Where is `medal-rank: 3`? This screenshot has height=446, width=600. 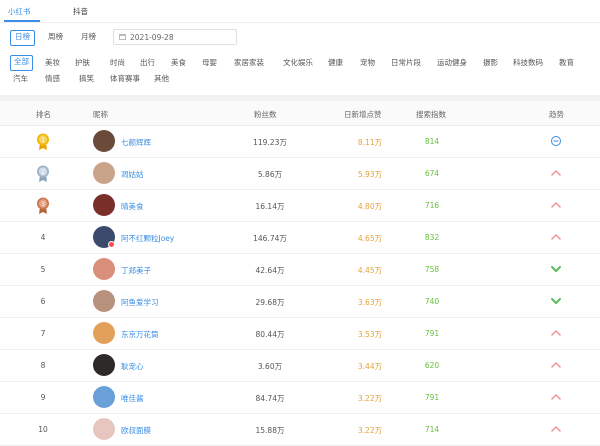 medal-rank: 3 is located at coordinates (43, 204).